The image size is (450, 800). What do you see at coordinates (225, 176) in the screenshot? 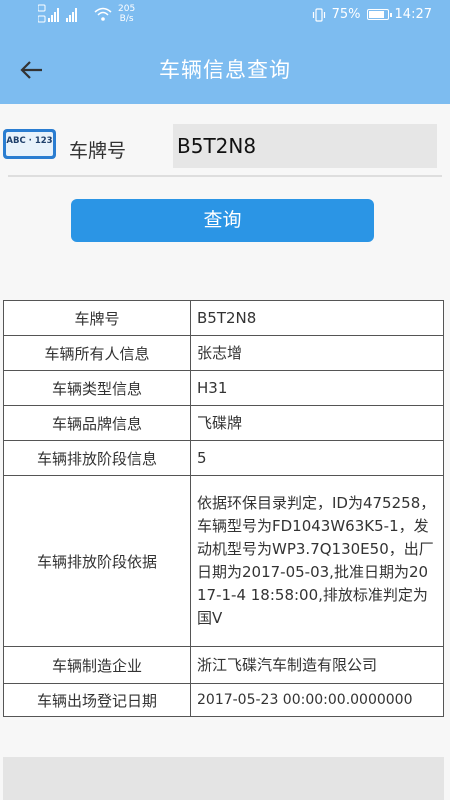
I see `divider` at bounding box center [225, 176].